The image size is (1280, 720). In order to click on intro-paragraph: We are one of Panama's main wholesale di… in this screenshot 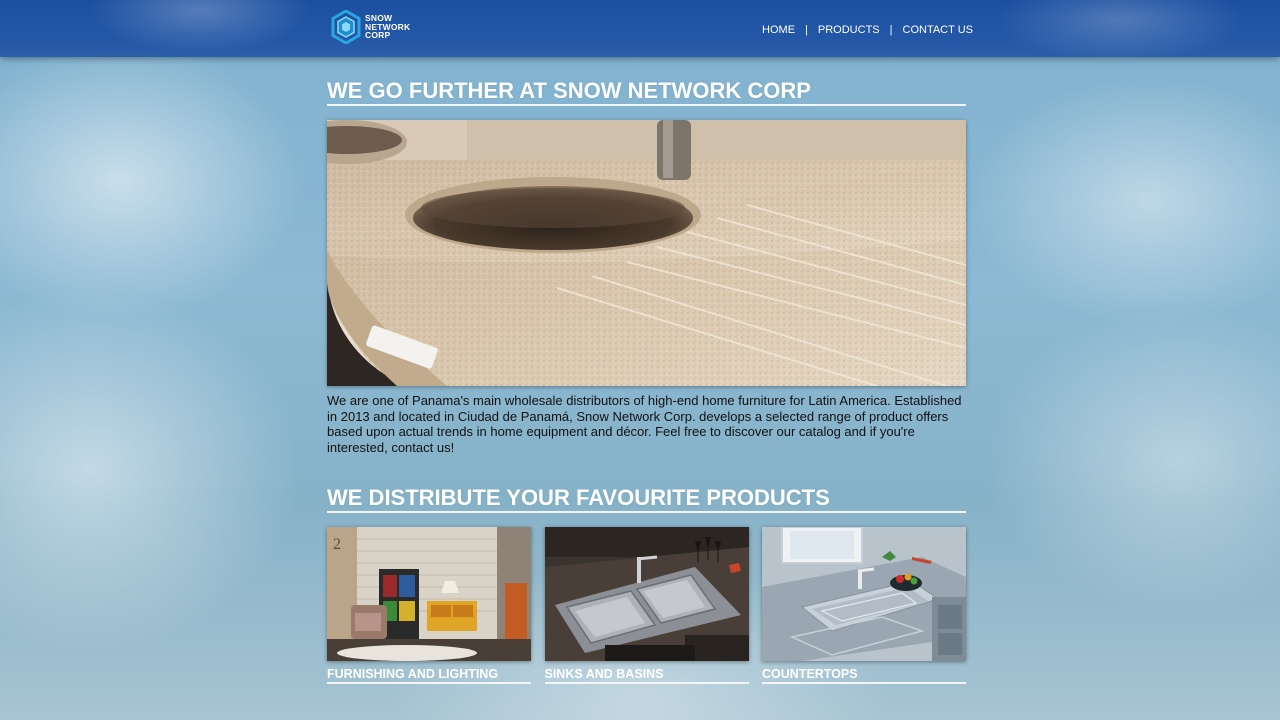, I will do `click(644, 424)`.